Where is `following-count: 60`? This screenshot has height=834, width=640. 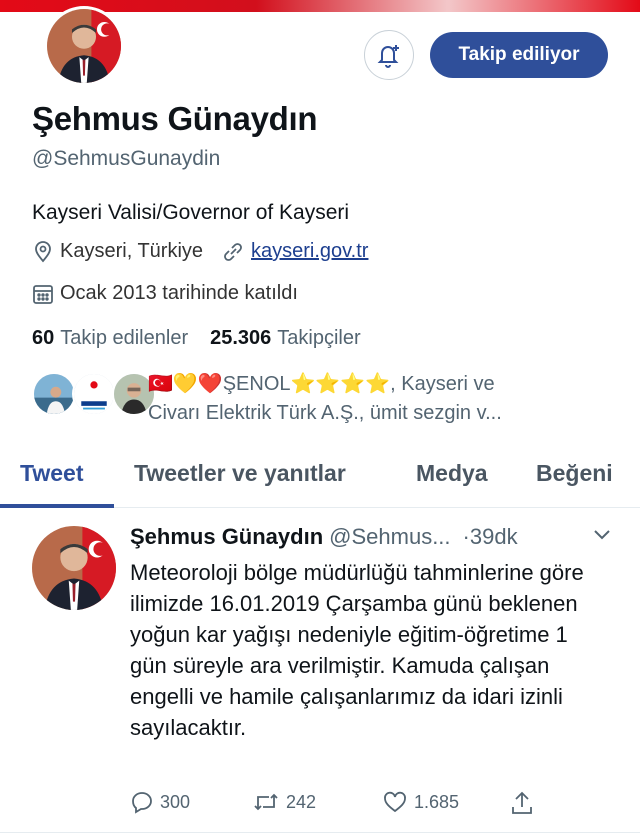 following-count: 60 is located at coordinates (43, 338).